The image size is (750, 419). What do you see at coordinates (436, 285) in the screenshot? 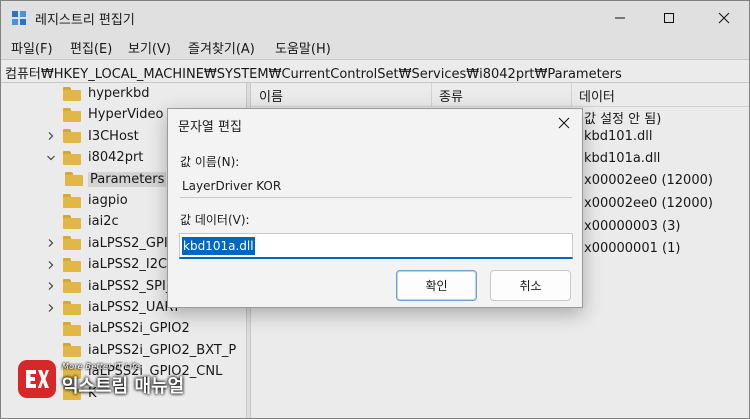
I see `ok-button: 확인` at bounding box center [436, 285].